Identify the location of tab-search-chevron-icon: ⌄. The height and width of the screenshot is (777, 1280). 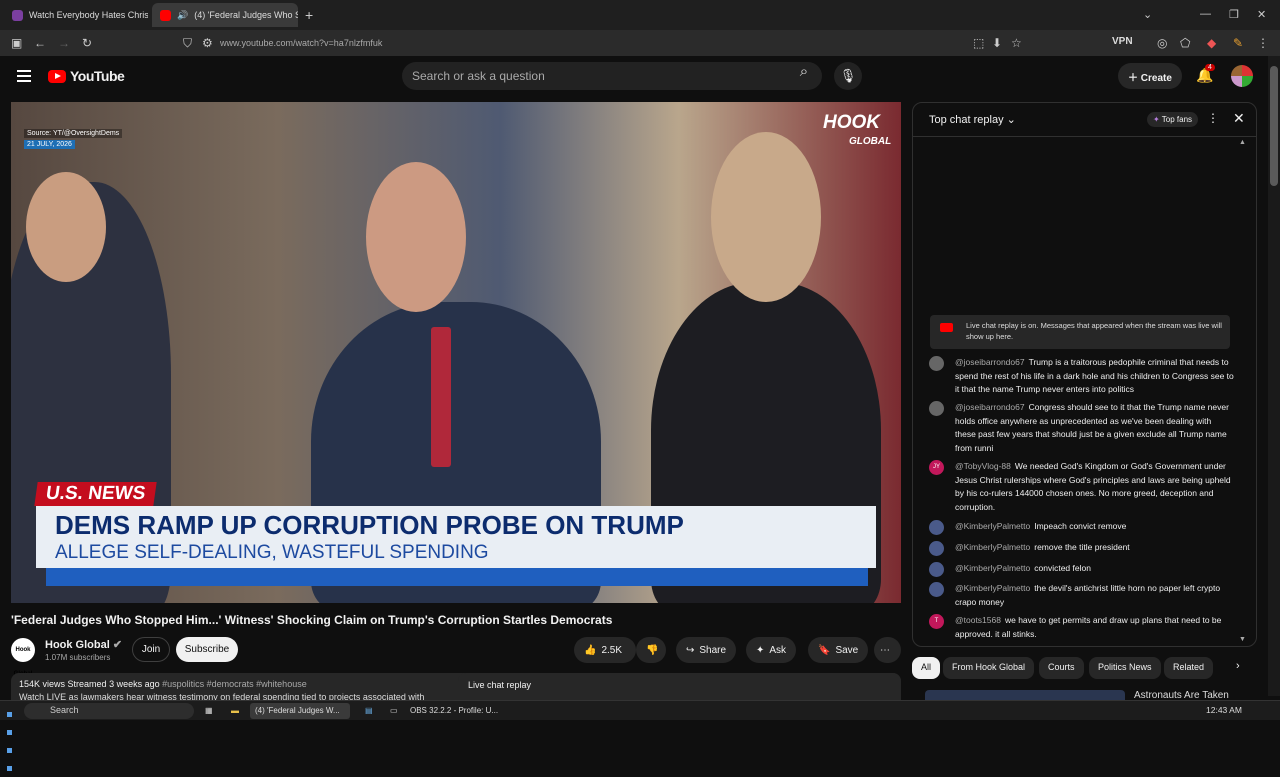
(1147, 14).